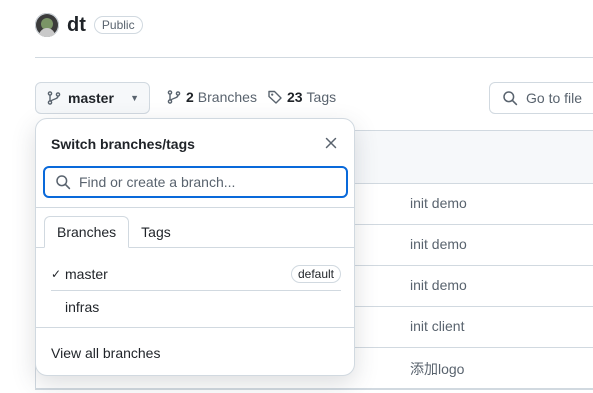 The image size is (593, 393). Describe the element at coordinates (105, 353) in the screenshot. I see `view-all-branches-link: View all branches` at that location.